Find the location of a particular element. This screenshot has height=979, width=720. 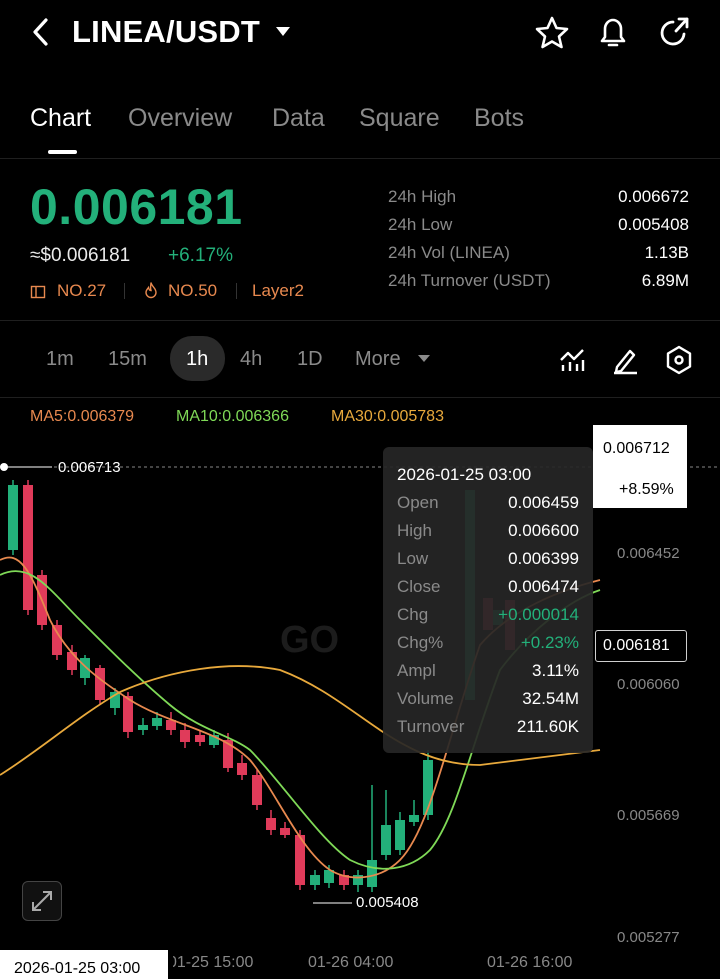

pair-title: LINEA/USDT is located at coordinates (166, 32).